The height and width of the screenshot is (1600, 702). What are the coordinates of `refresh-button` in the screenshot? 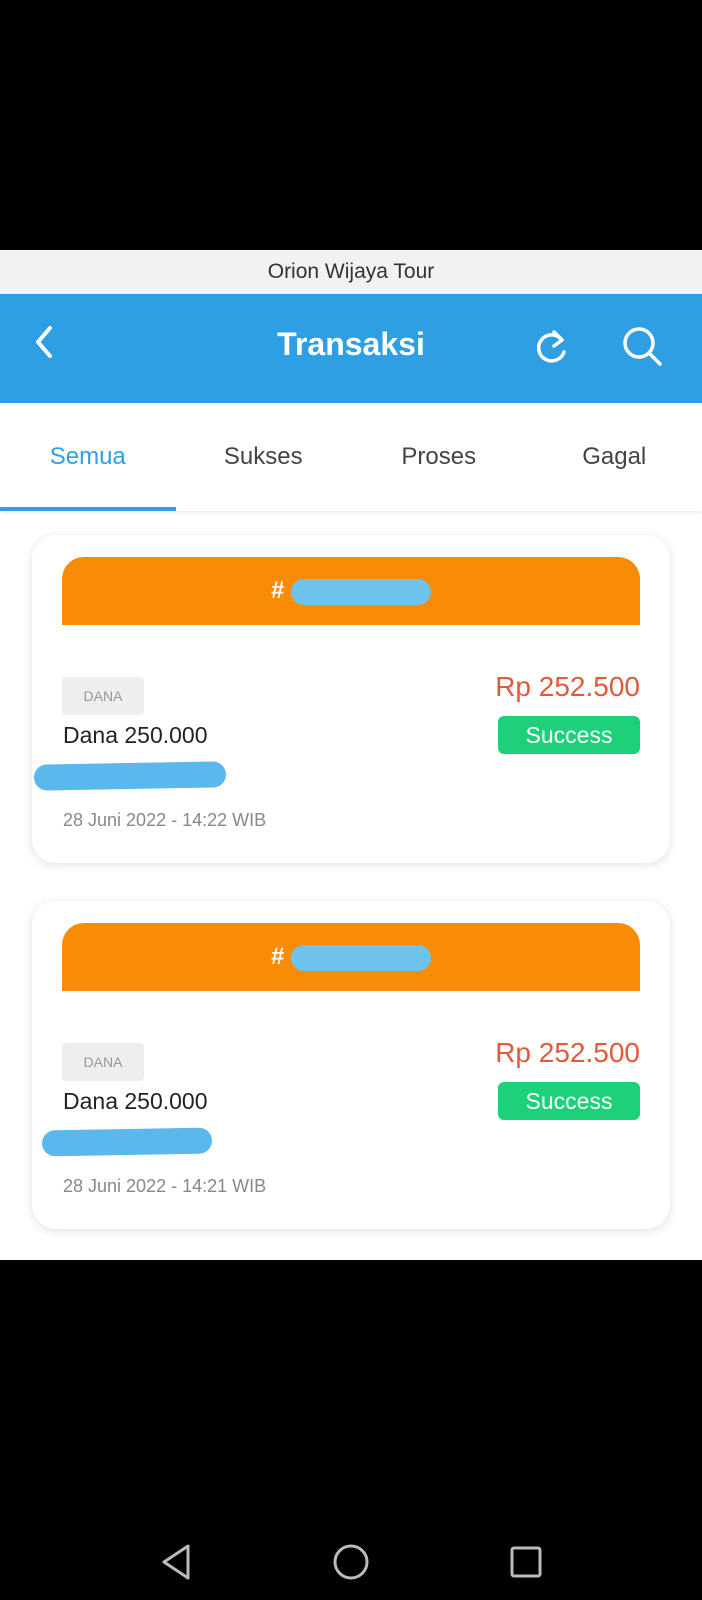 It's located at (552, 346).